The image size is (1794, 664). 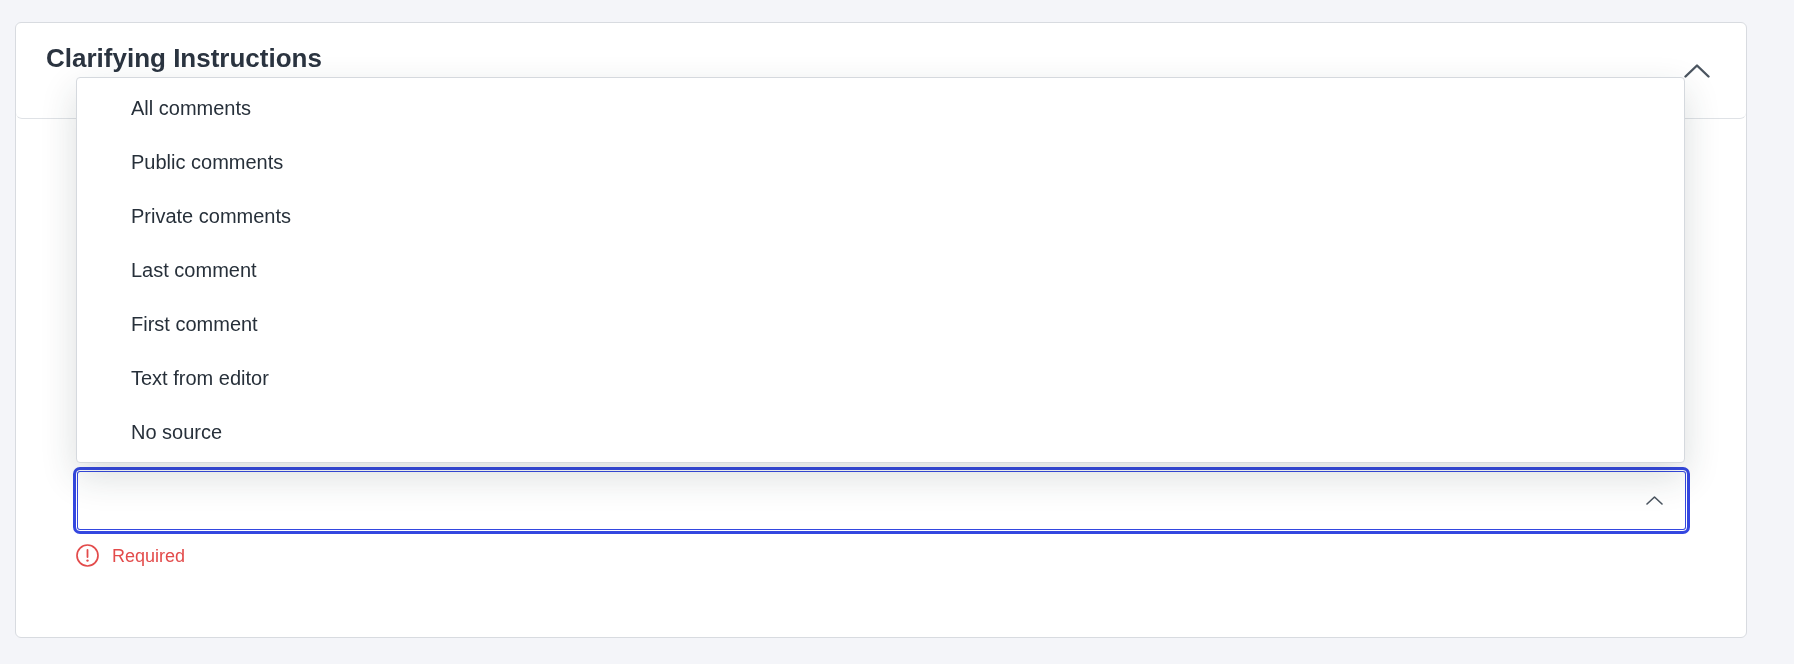 I want to click on section-title: Clarifying Instructions, so click(x=184, y=58).